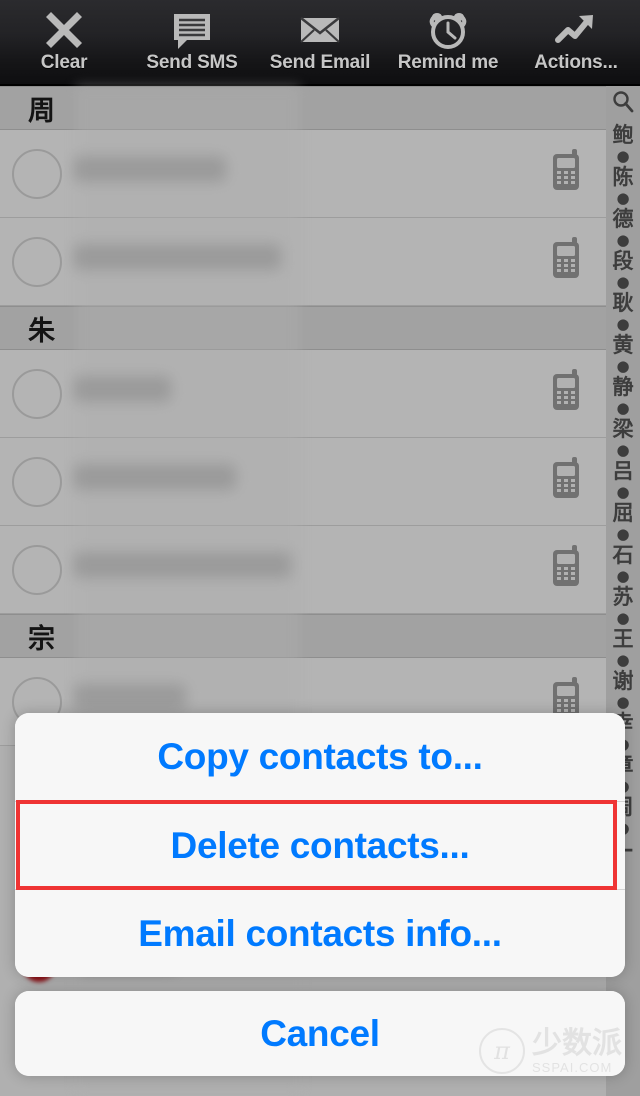 This screenshot has width=640, height=1096. Describe the element at coordinates (41, 331) in the screenshot. I see `section-title: 朱` at that location.